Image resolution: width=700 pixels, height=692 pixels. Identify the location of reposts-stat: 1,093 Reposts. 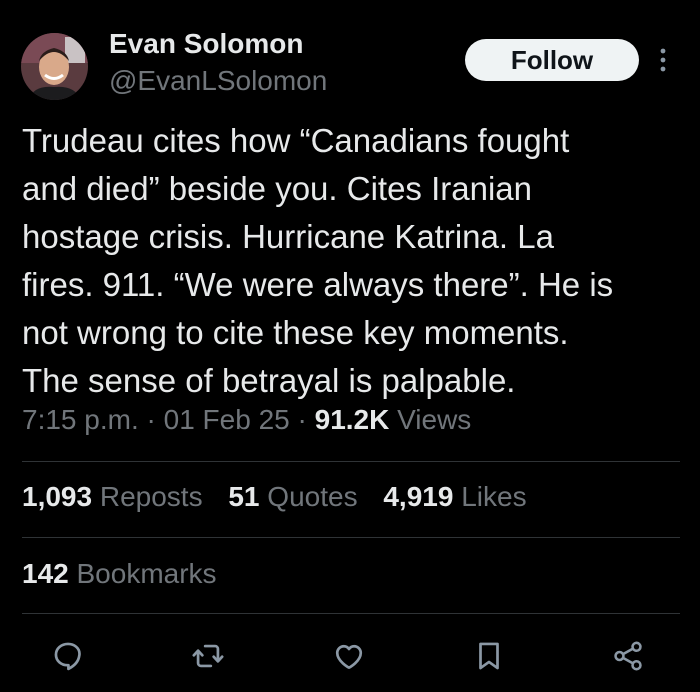
(112, 496).